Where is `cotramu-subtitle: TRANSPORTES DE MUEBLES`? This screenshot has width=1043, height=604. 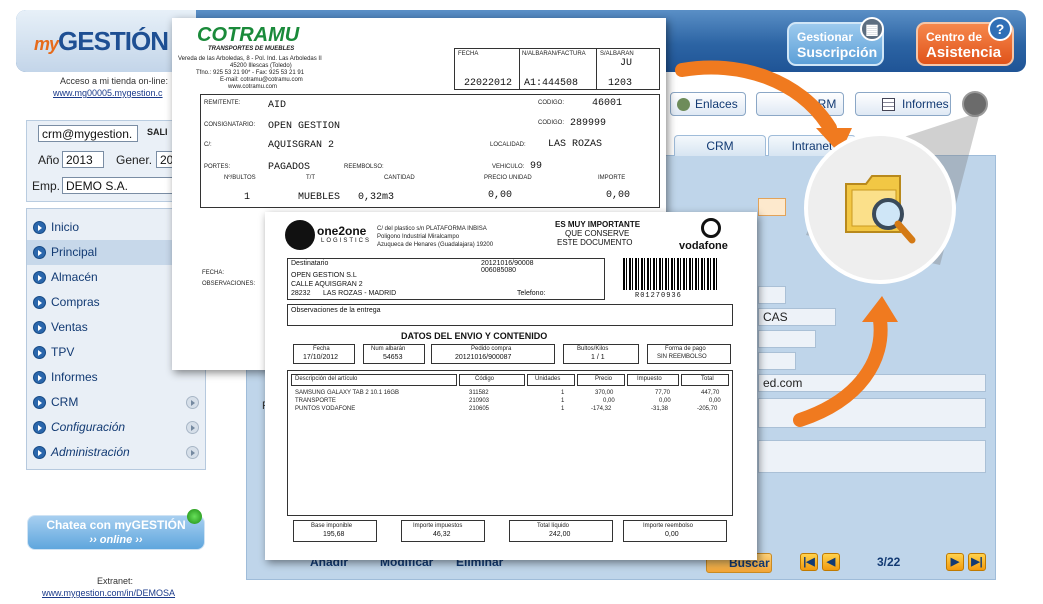 cotramu-subtitle: TRANSPORTES DE MUEBLES is located at coordinates (251, 49).